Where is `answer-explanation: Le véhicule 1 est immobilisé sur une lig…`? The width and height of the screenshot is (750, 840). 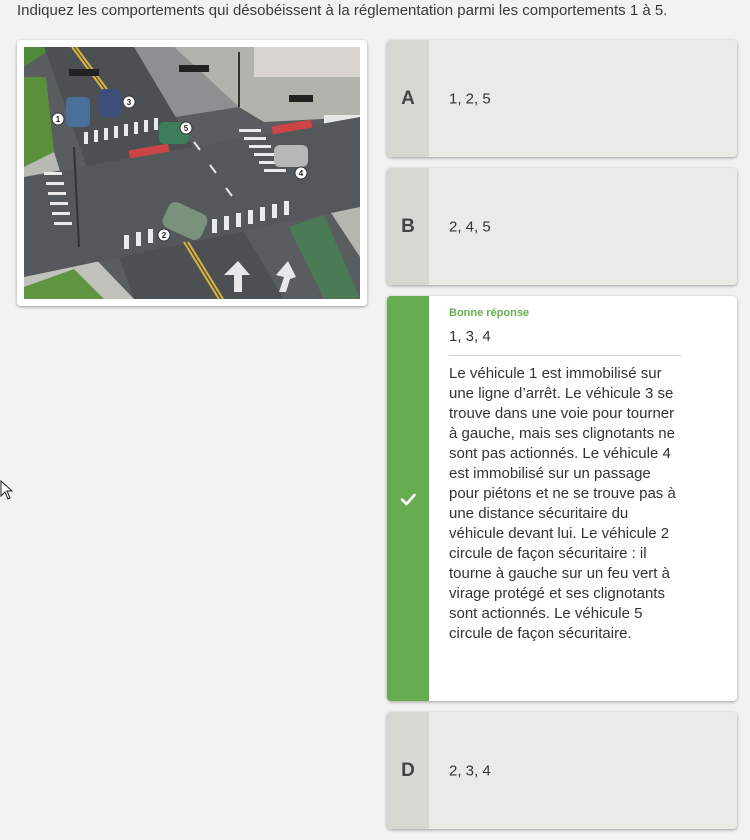
answer-explanation: Le véhicule 1 est immobilisé sur une lig… is located at coordinates (562, 503).